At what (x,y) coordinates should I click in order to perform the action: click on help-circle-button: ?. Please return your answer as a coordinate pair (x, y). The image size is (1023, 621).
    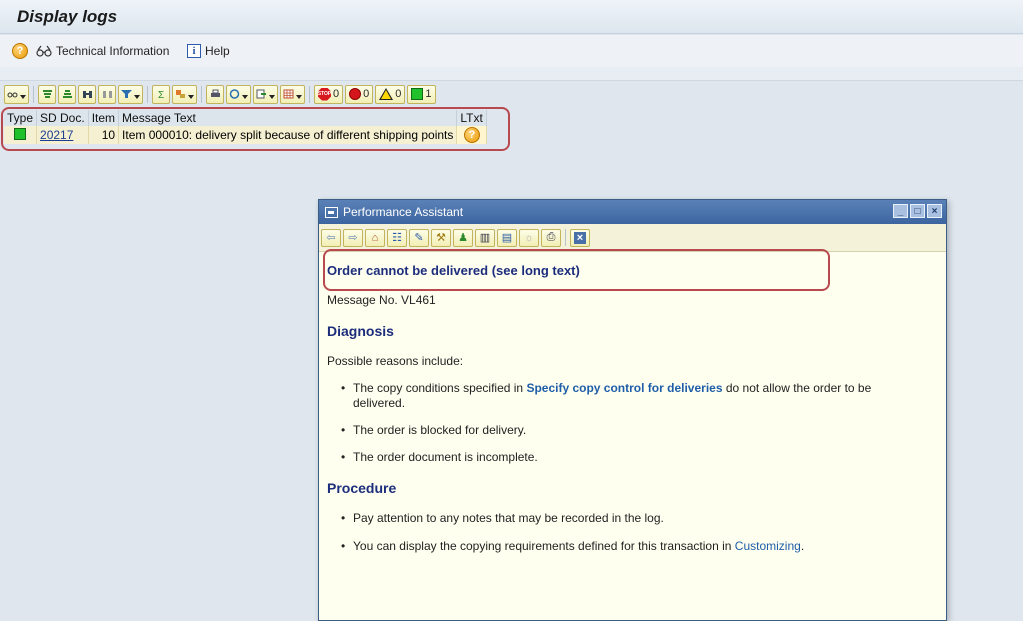
    Looking at the image, I should click on (20, 51).